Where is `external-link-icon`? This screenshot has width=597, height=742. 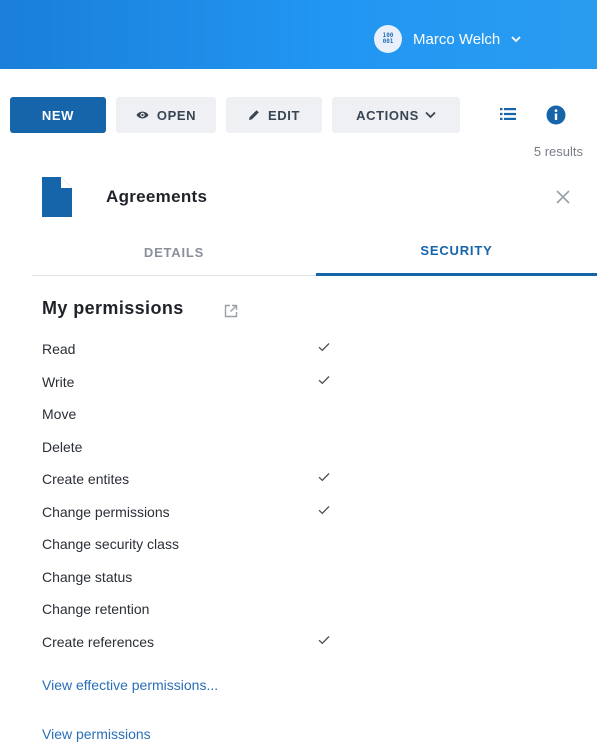 external-link-icon is located at coordinates (231, 311).